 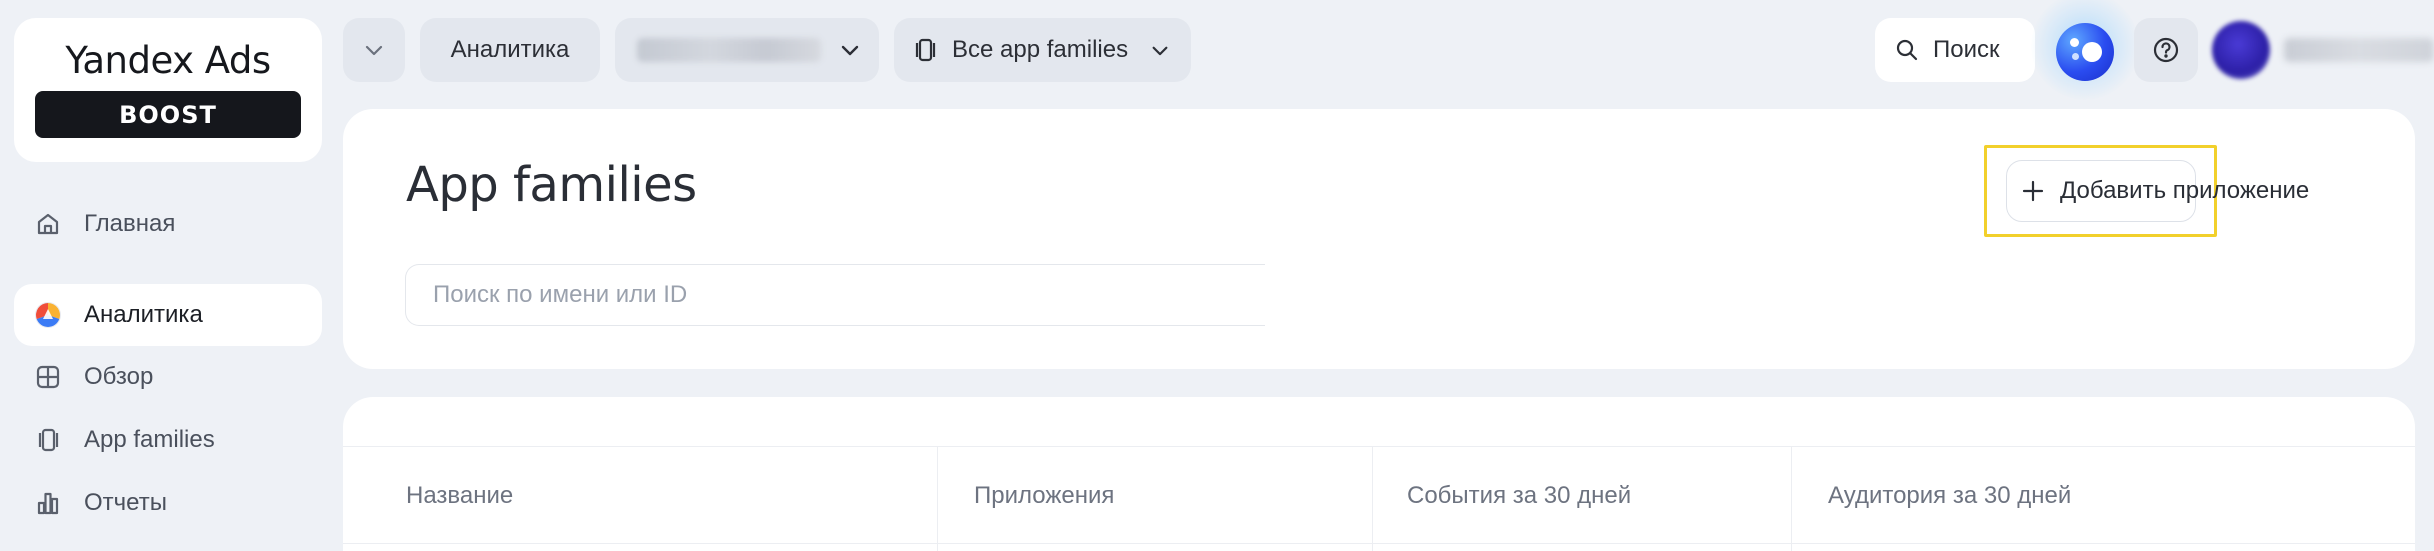 I want to click on app-family-search-input, so click(x=835, y=295).